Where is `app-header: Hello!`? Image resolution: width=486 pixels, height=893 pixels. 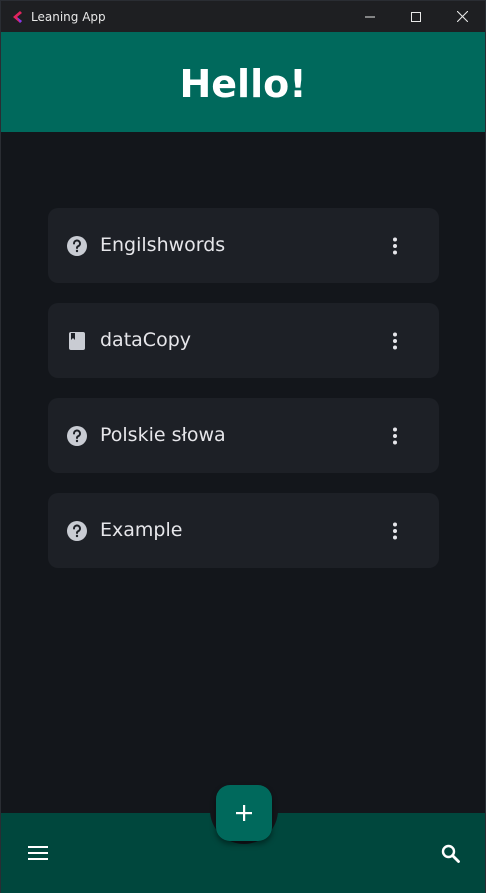 app-header: Hello! is located at coordinates (243, 82).